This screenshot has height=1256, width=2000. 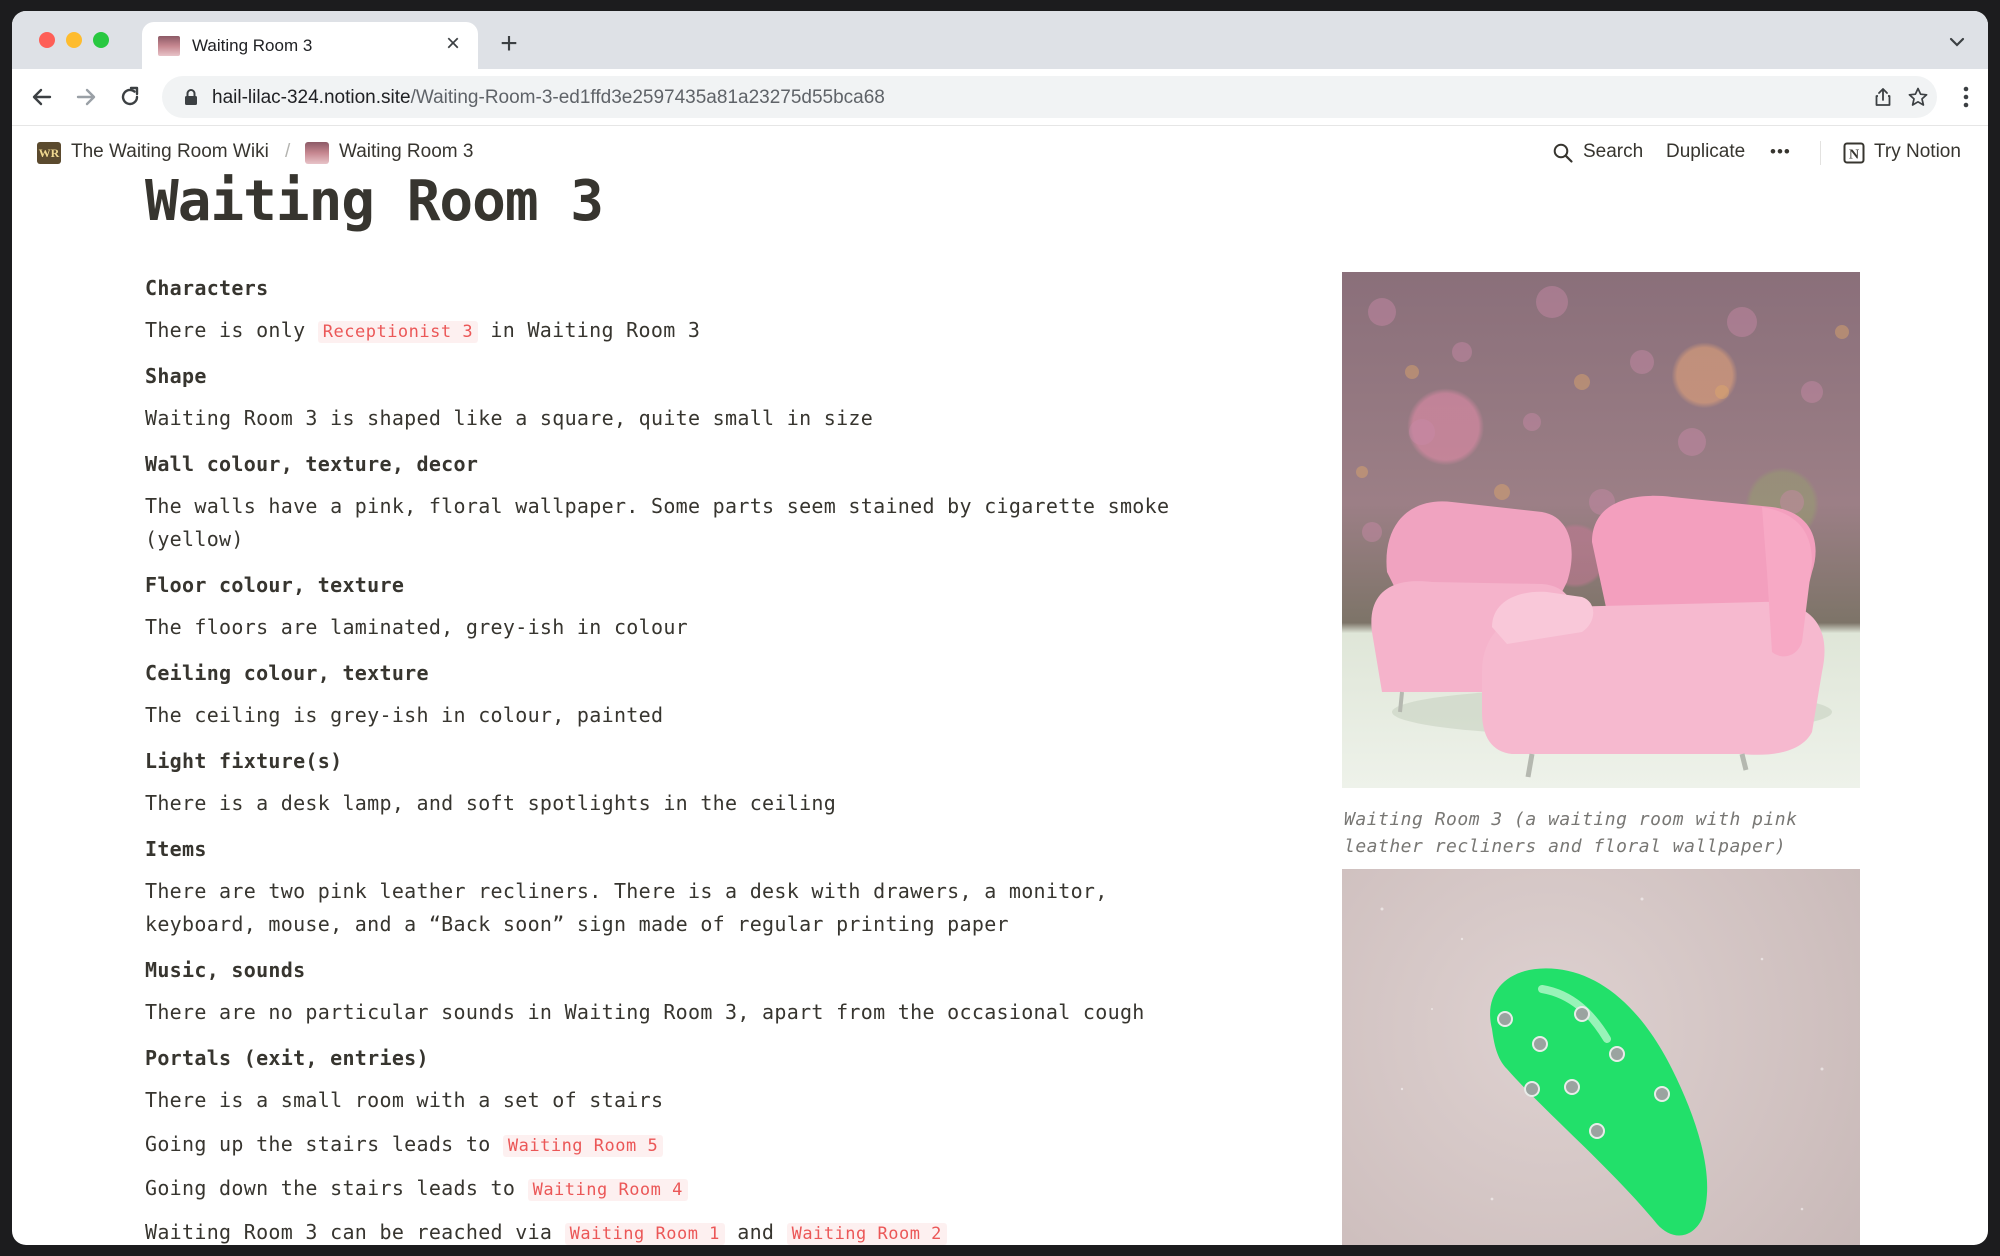 I want to click on new-tab-plus-icon: +, so click(x=509, y=44).